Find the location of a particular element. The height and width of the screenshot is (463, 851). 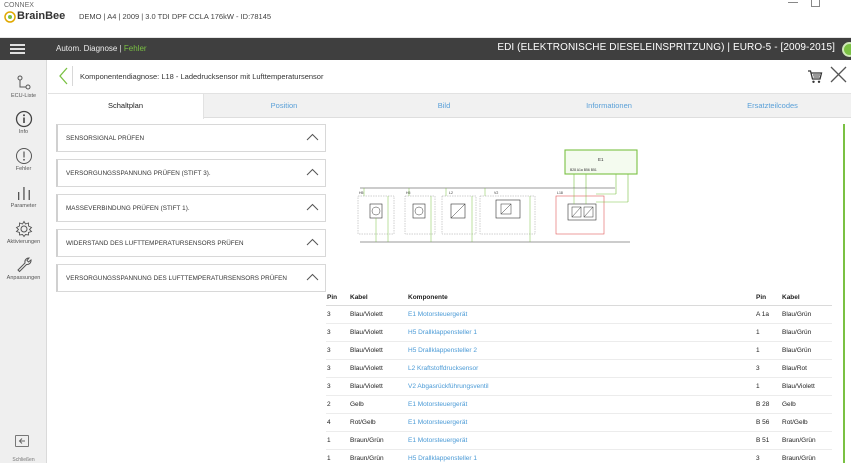

check-label: VERSORGUNGSSPANNUNG PRÜFEN (STIFT 3). is located at coordinates (138, 173).